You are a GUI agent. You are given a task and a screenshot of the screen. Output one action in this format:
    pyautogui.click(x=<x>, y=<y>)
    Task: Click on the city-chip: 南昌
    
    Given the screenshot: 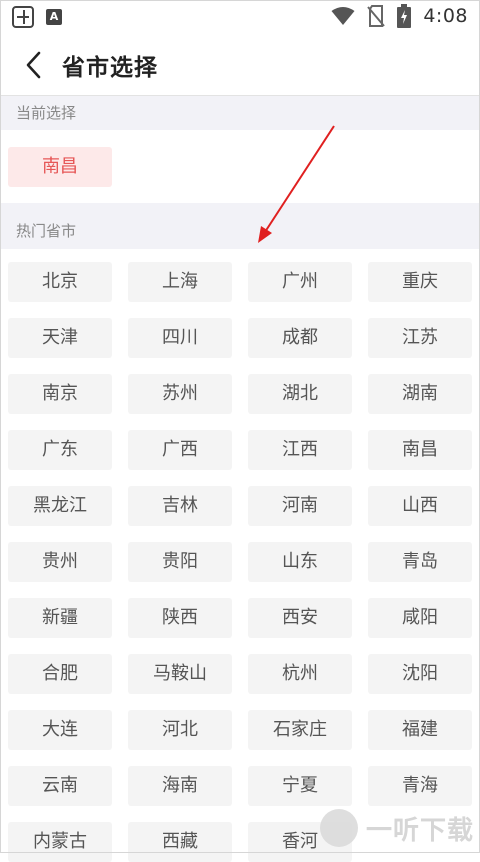 What is the action you would take?
    pyautogui.click(x=420, y=450)
    